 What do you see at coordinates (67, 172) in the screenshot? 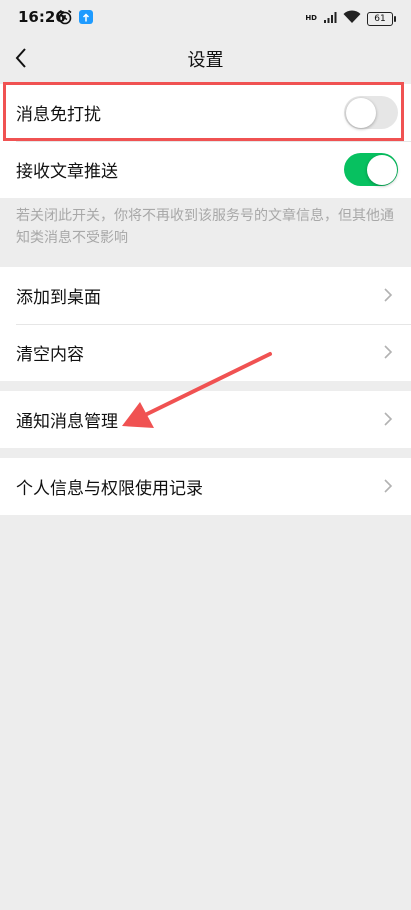
I see `article-push-label: 接收文章推送` at bounding box center [67, 172].